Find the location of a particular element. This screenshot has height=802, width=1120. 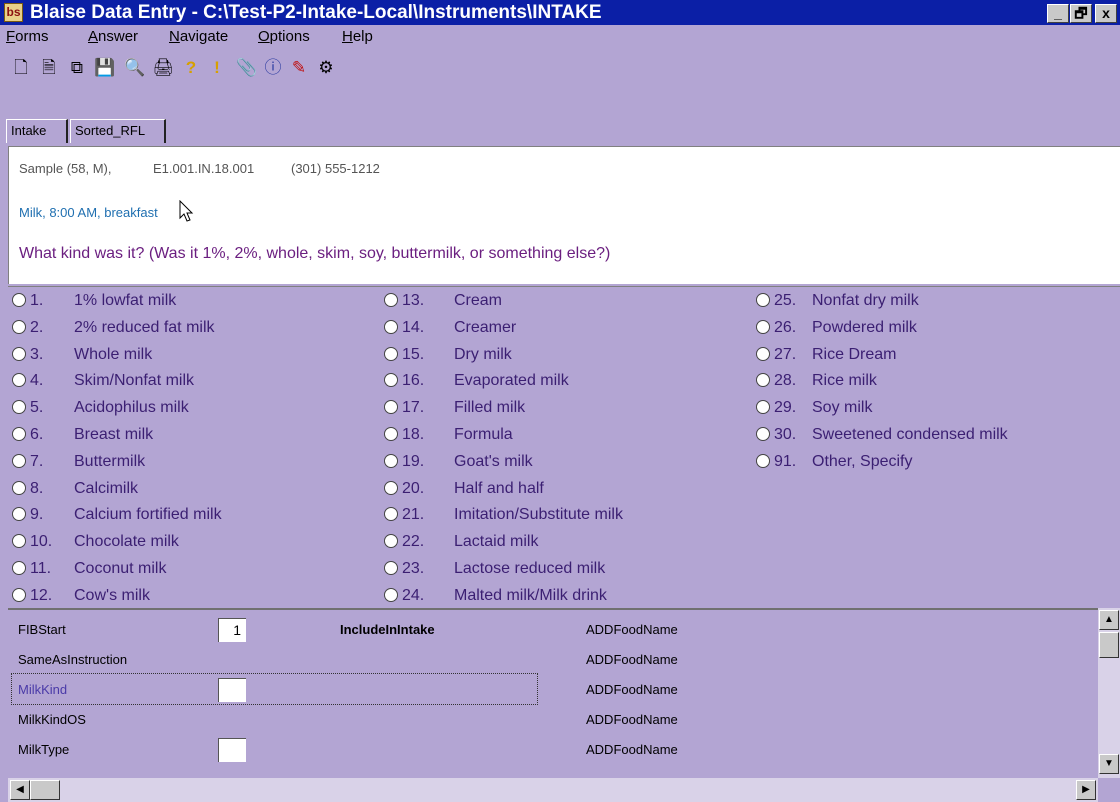

scroll-thumb is located at coordinates (1109, 645).